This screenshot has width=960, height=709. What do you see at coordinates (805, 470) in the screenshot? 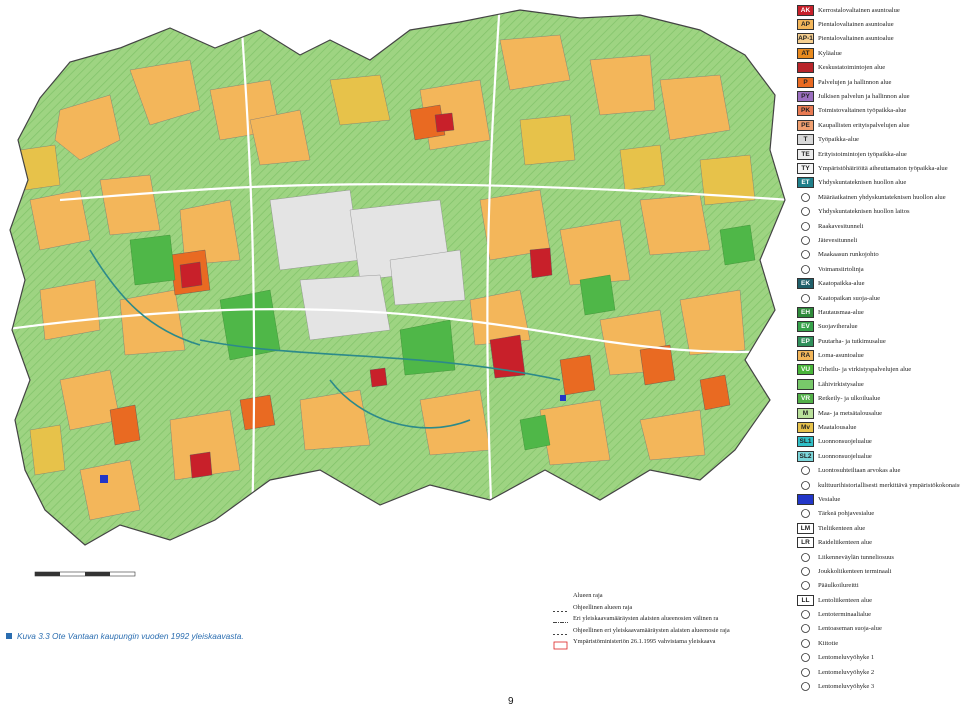
I see `hatch-green-icon` at bounding box center [805, 470].